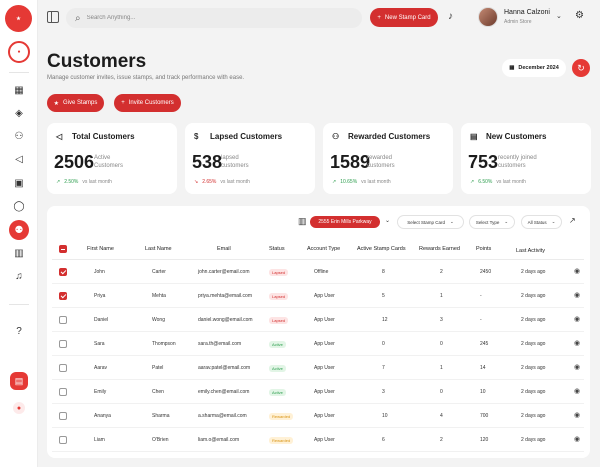  I want to click on store-selector: 2555 Erin Mills Parkway, so click(345, 222).